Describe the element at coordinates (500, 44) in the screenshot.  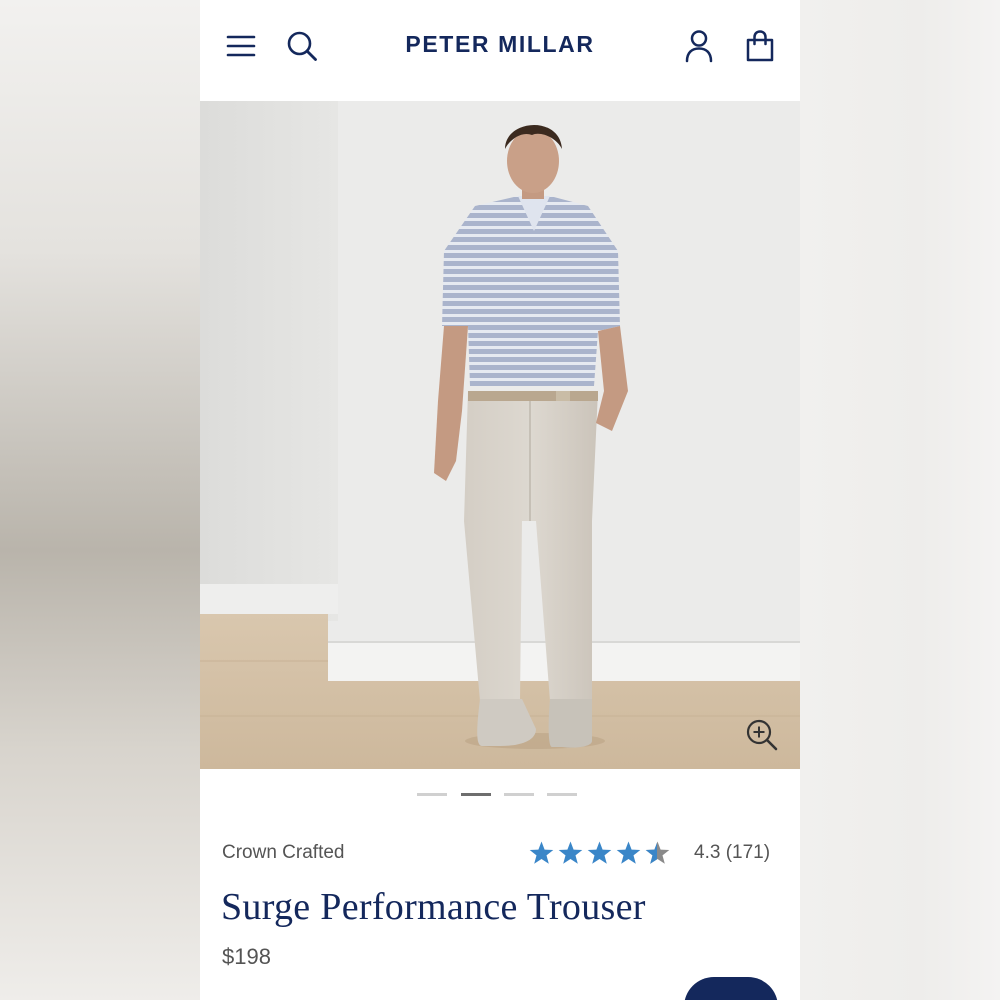
I see `brand-logo: PETER MILLAR` at that location.